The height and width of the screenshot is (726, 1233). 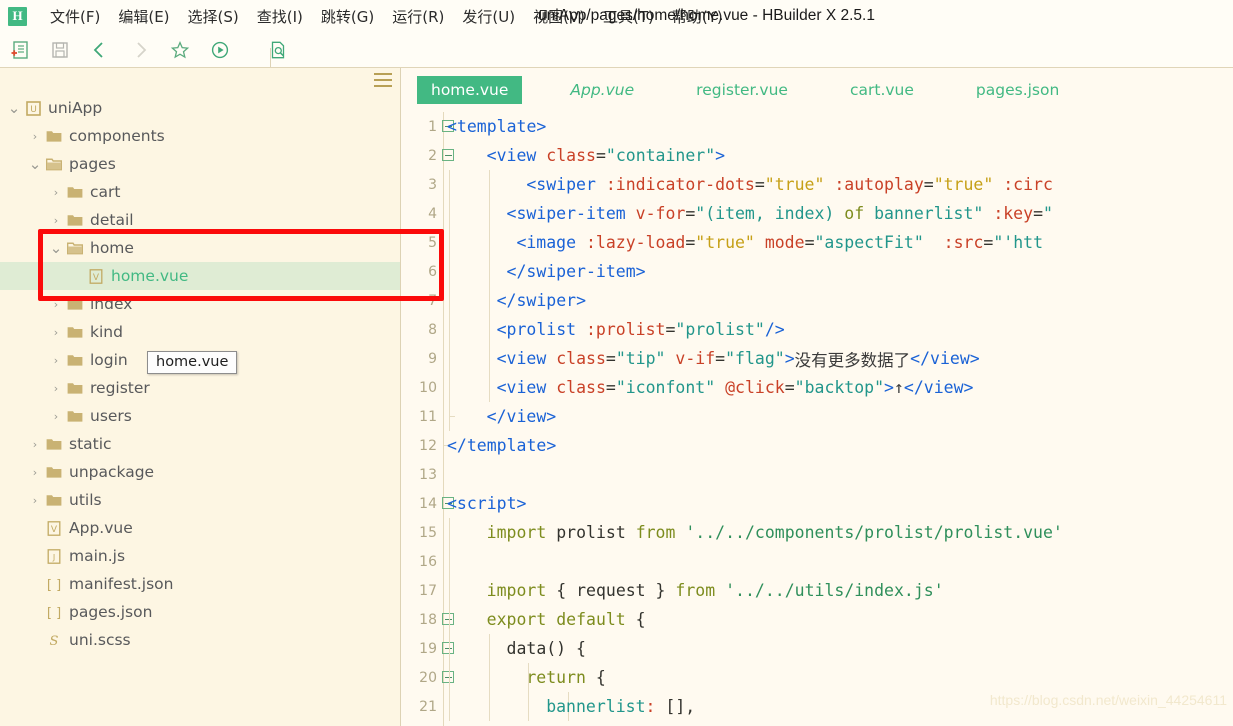 What do you see at coordinates (200, 444) in the screenshot?
I see `tree-item-static: › static` at bounding box center [200, 444].